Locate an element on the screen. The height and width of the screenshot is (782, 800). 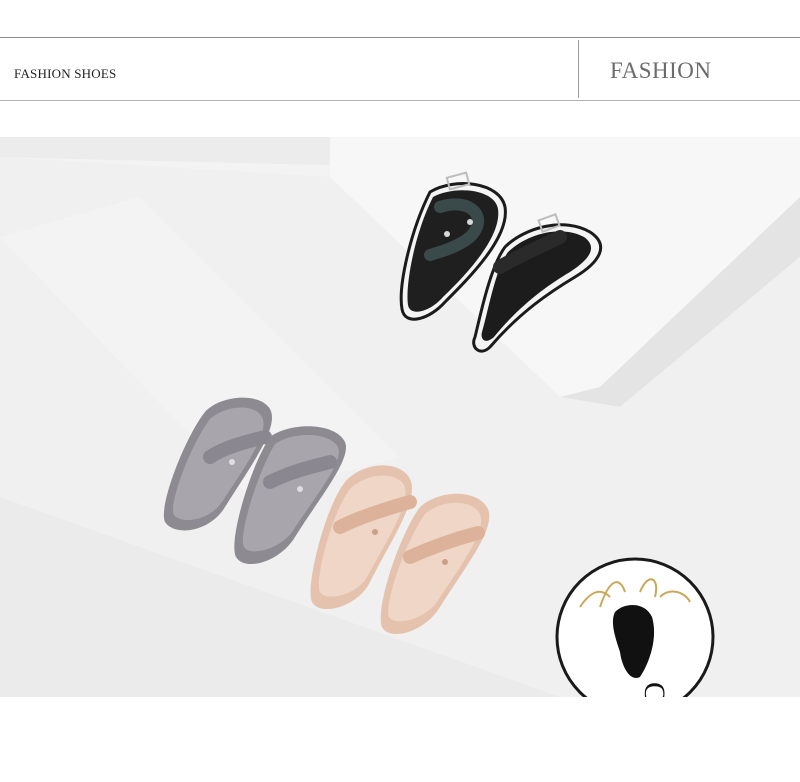
brand-title: FASHION is located at coordinates (661, 70).